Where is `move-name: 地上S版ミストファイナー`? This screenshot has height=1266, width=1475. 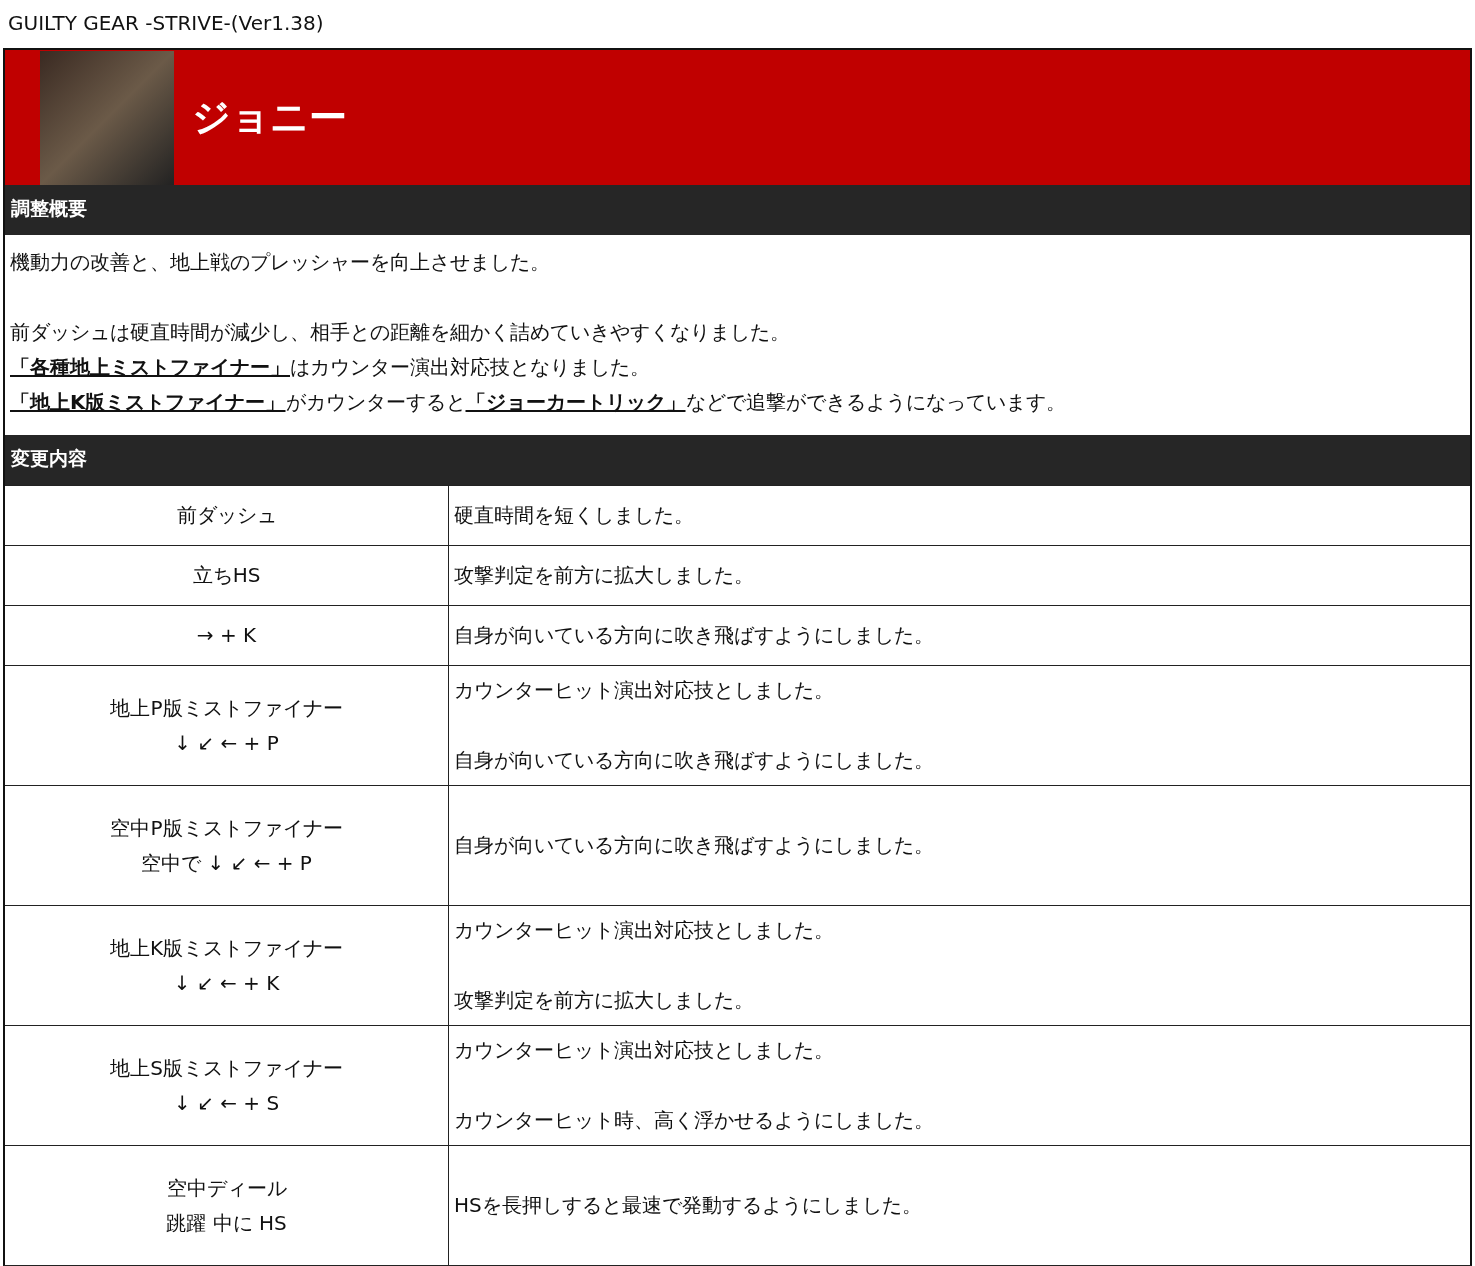 move-name: 地上S版ミストファイナー is located at coordinates (226, 1068).